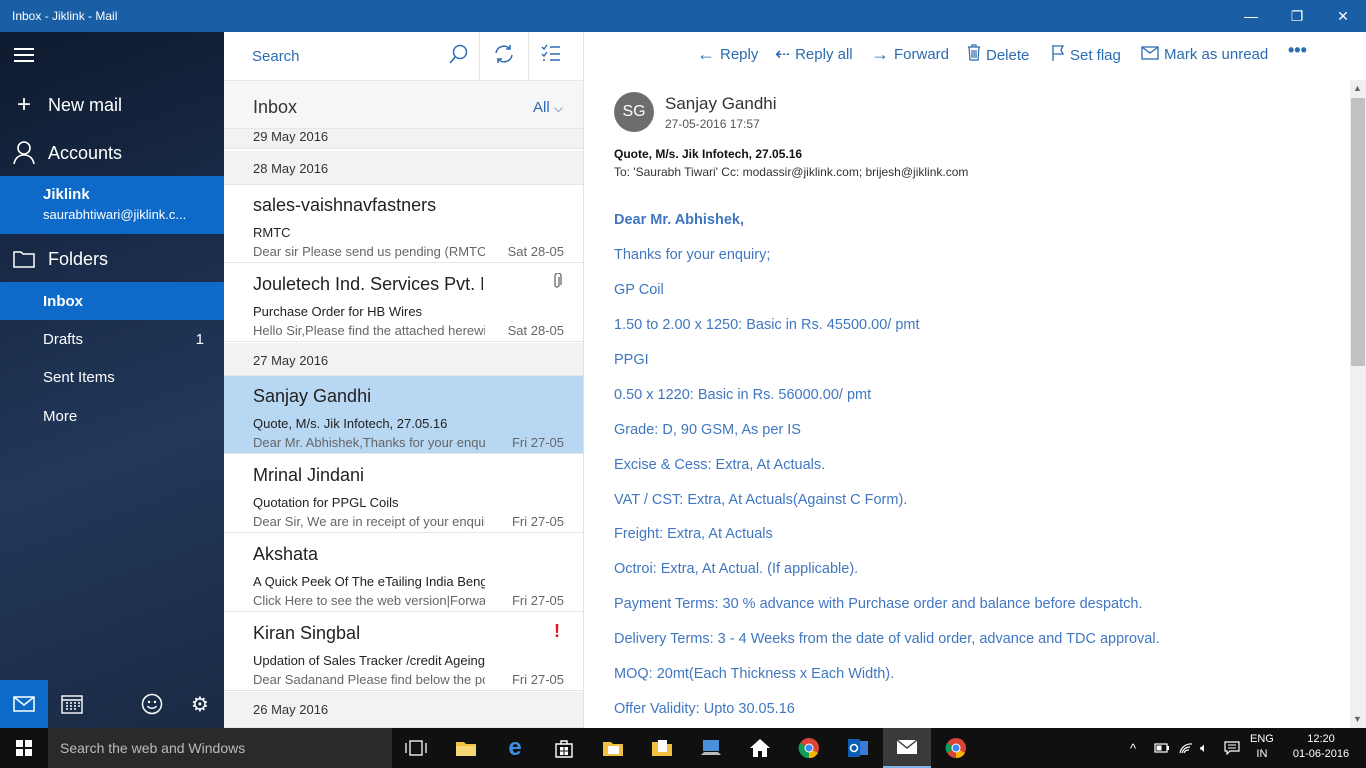 The height and width of the screenshot is (768, 1366). What do you see at coordinates (998, 55) in the screenshot?
I see `delete-button: Delete` at bounding box center [998, 55].